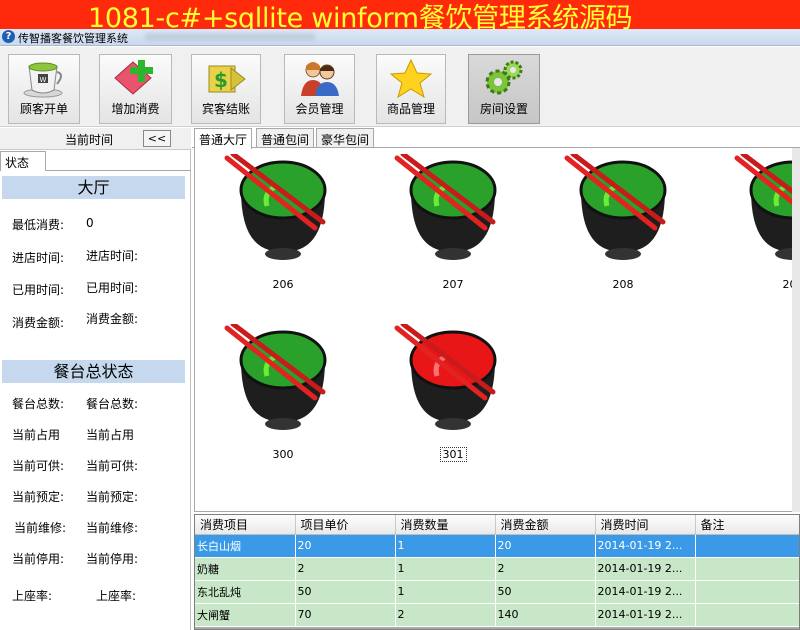  I want to click on column-header: 消费数量, so click(445, 525).